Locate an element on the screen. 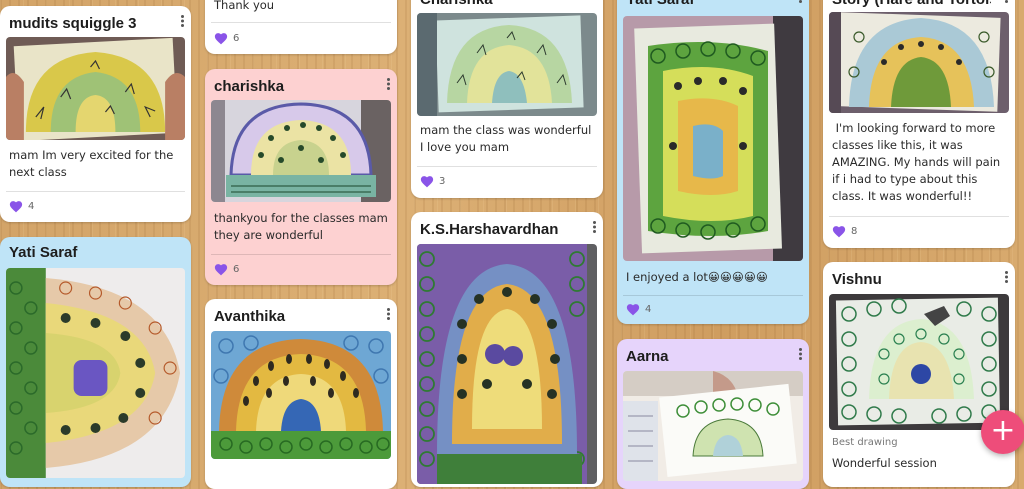 This screenshot has width=1024, height=489. post-card: Yati Saraf is located at coordinates (95, 362).